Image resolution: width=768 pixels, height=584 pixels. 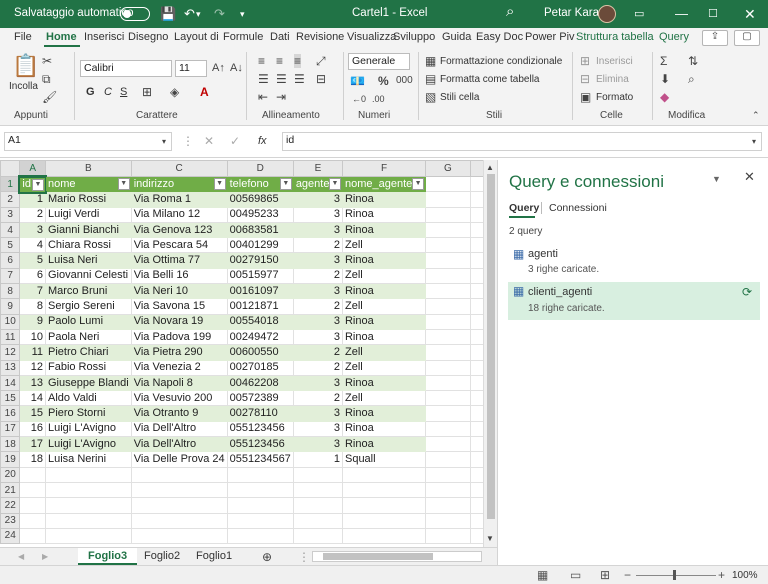 I want to click on pane-options-icon: ▼, so click(x=716, y=179).